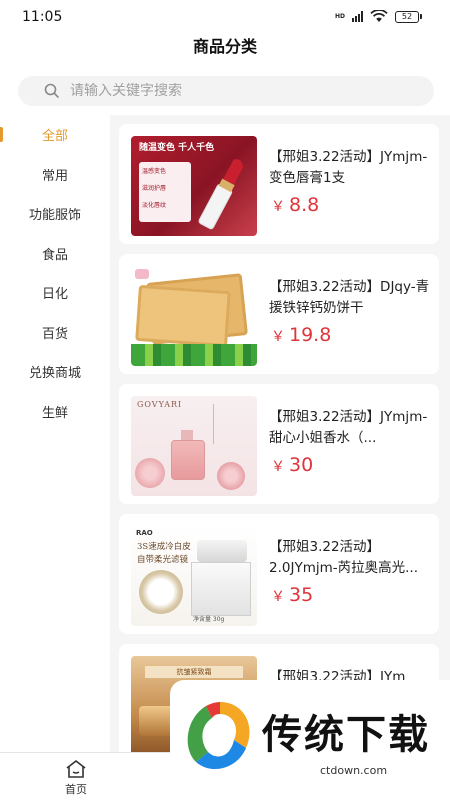  What do you see at coordinates (160, 404) in the screenshot?
I see `image-caption: GOVYARI` at bounding box center [160, 404].